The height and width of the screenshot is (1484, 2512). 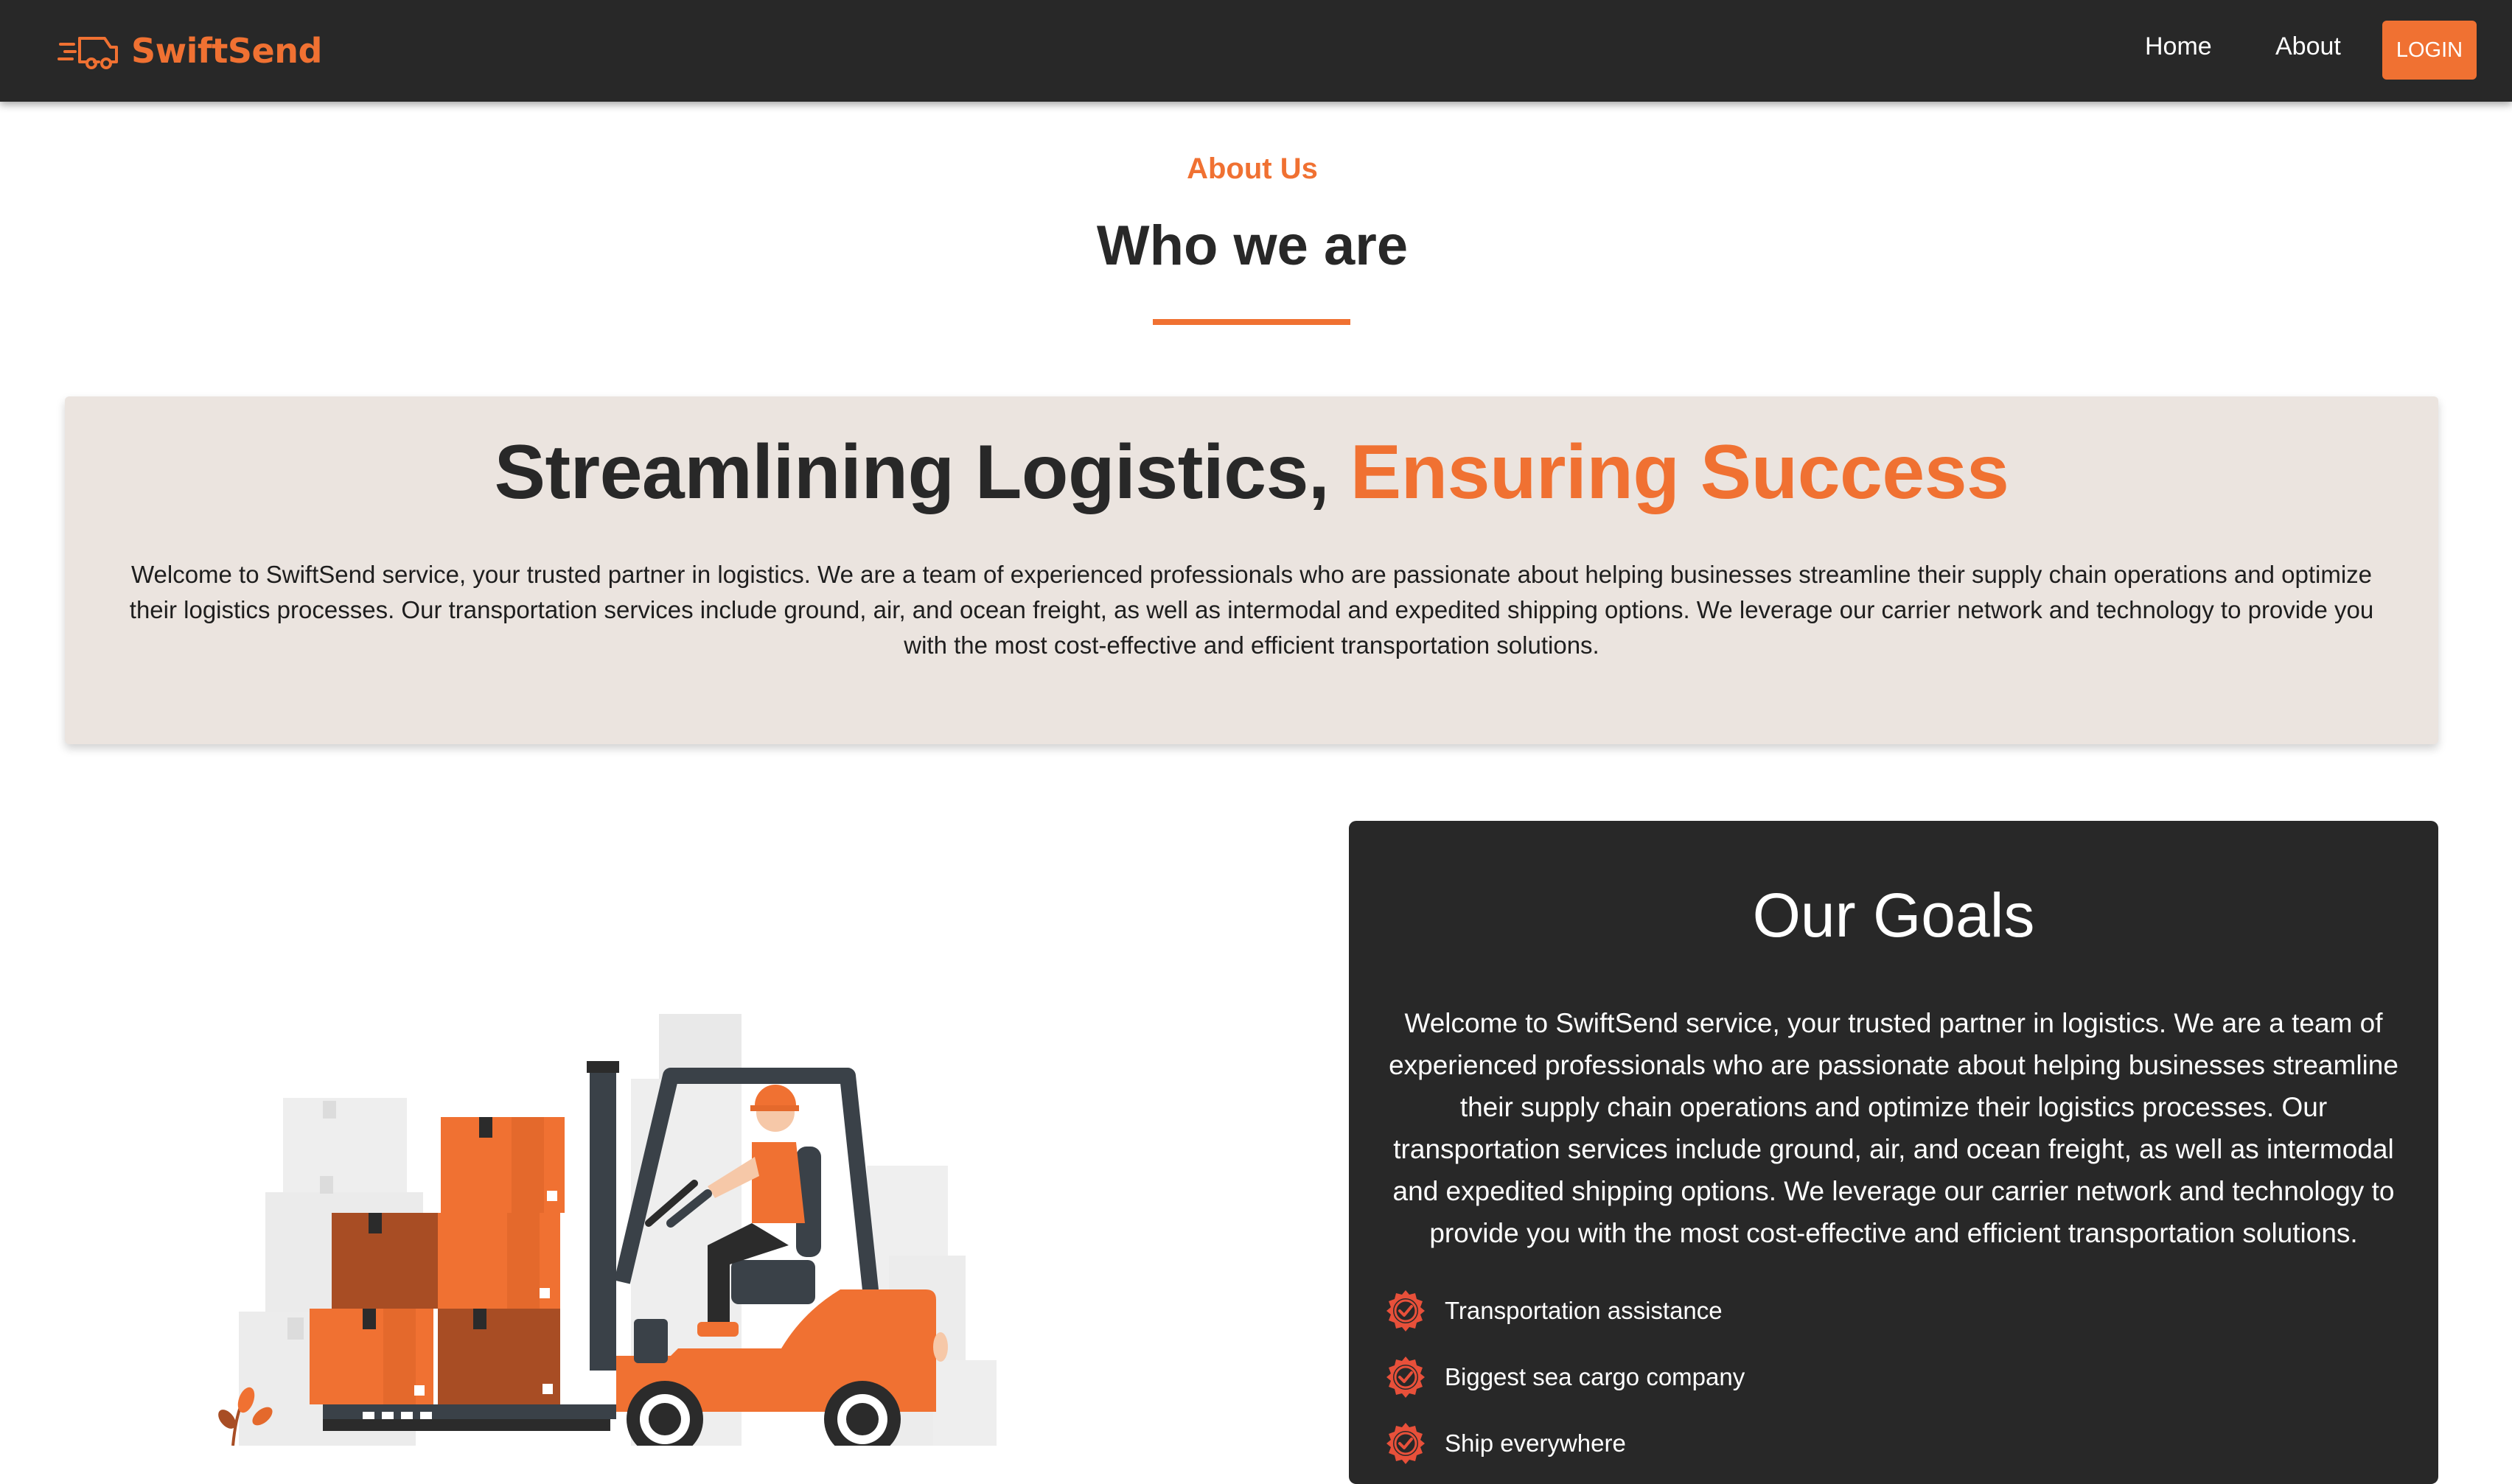 I want to click on hero-title-accent: Ensuring Success, so click(x=1679, y=472).